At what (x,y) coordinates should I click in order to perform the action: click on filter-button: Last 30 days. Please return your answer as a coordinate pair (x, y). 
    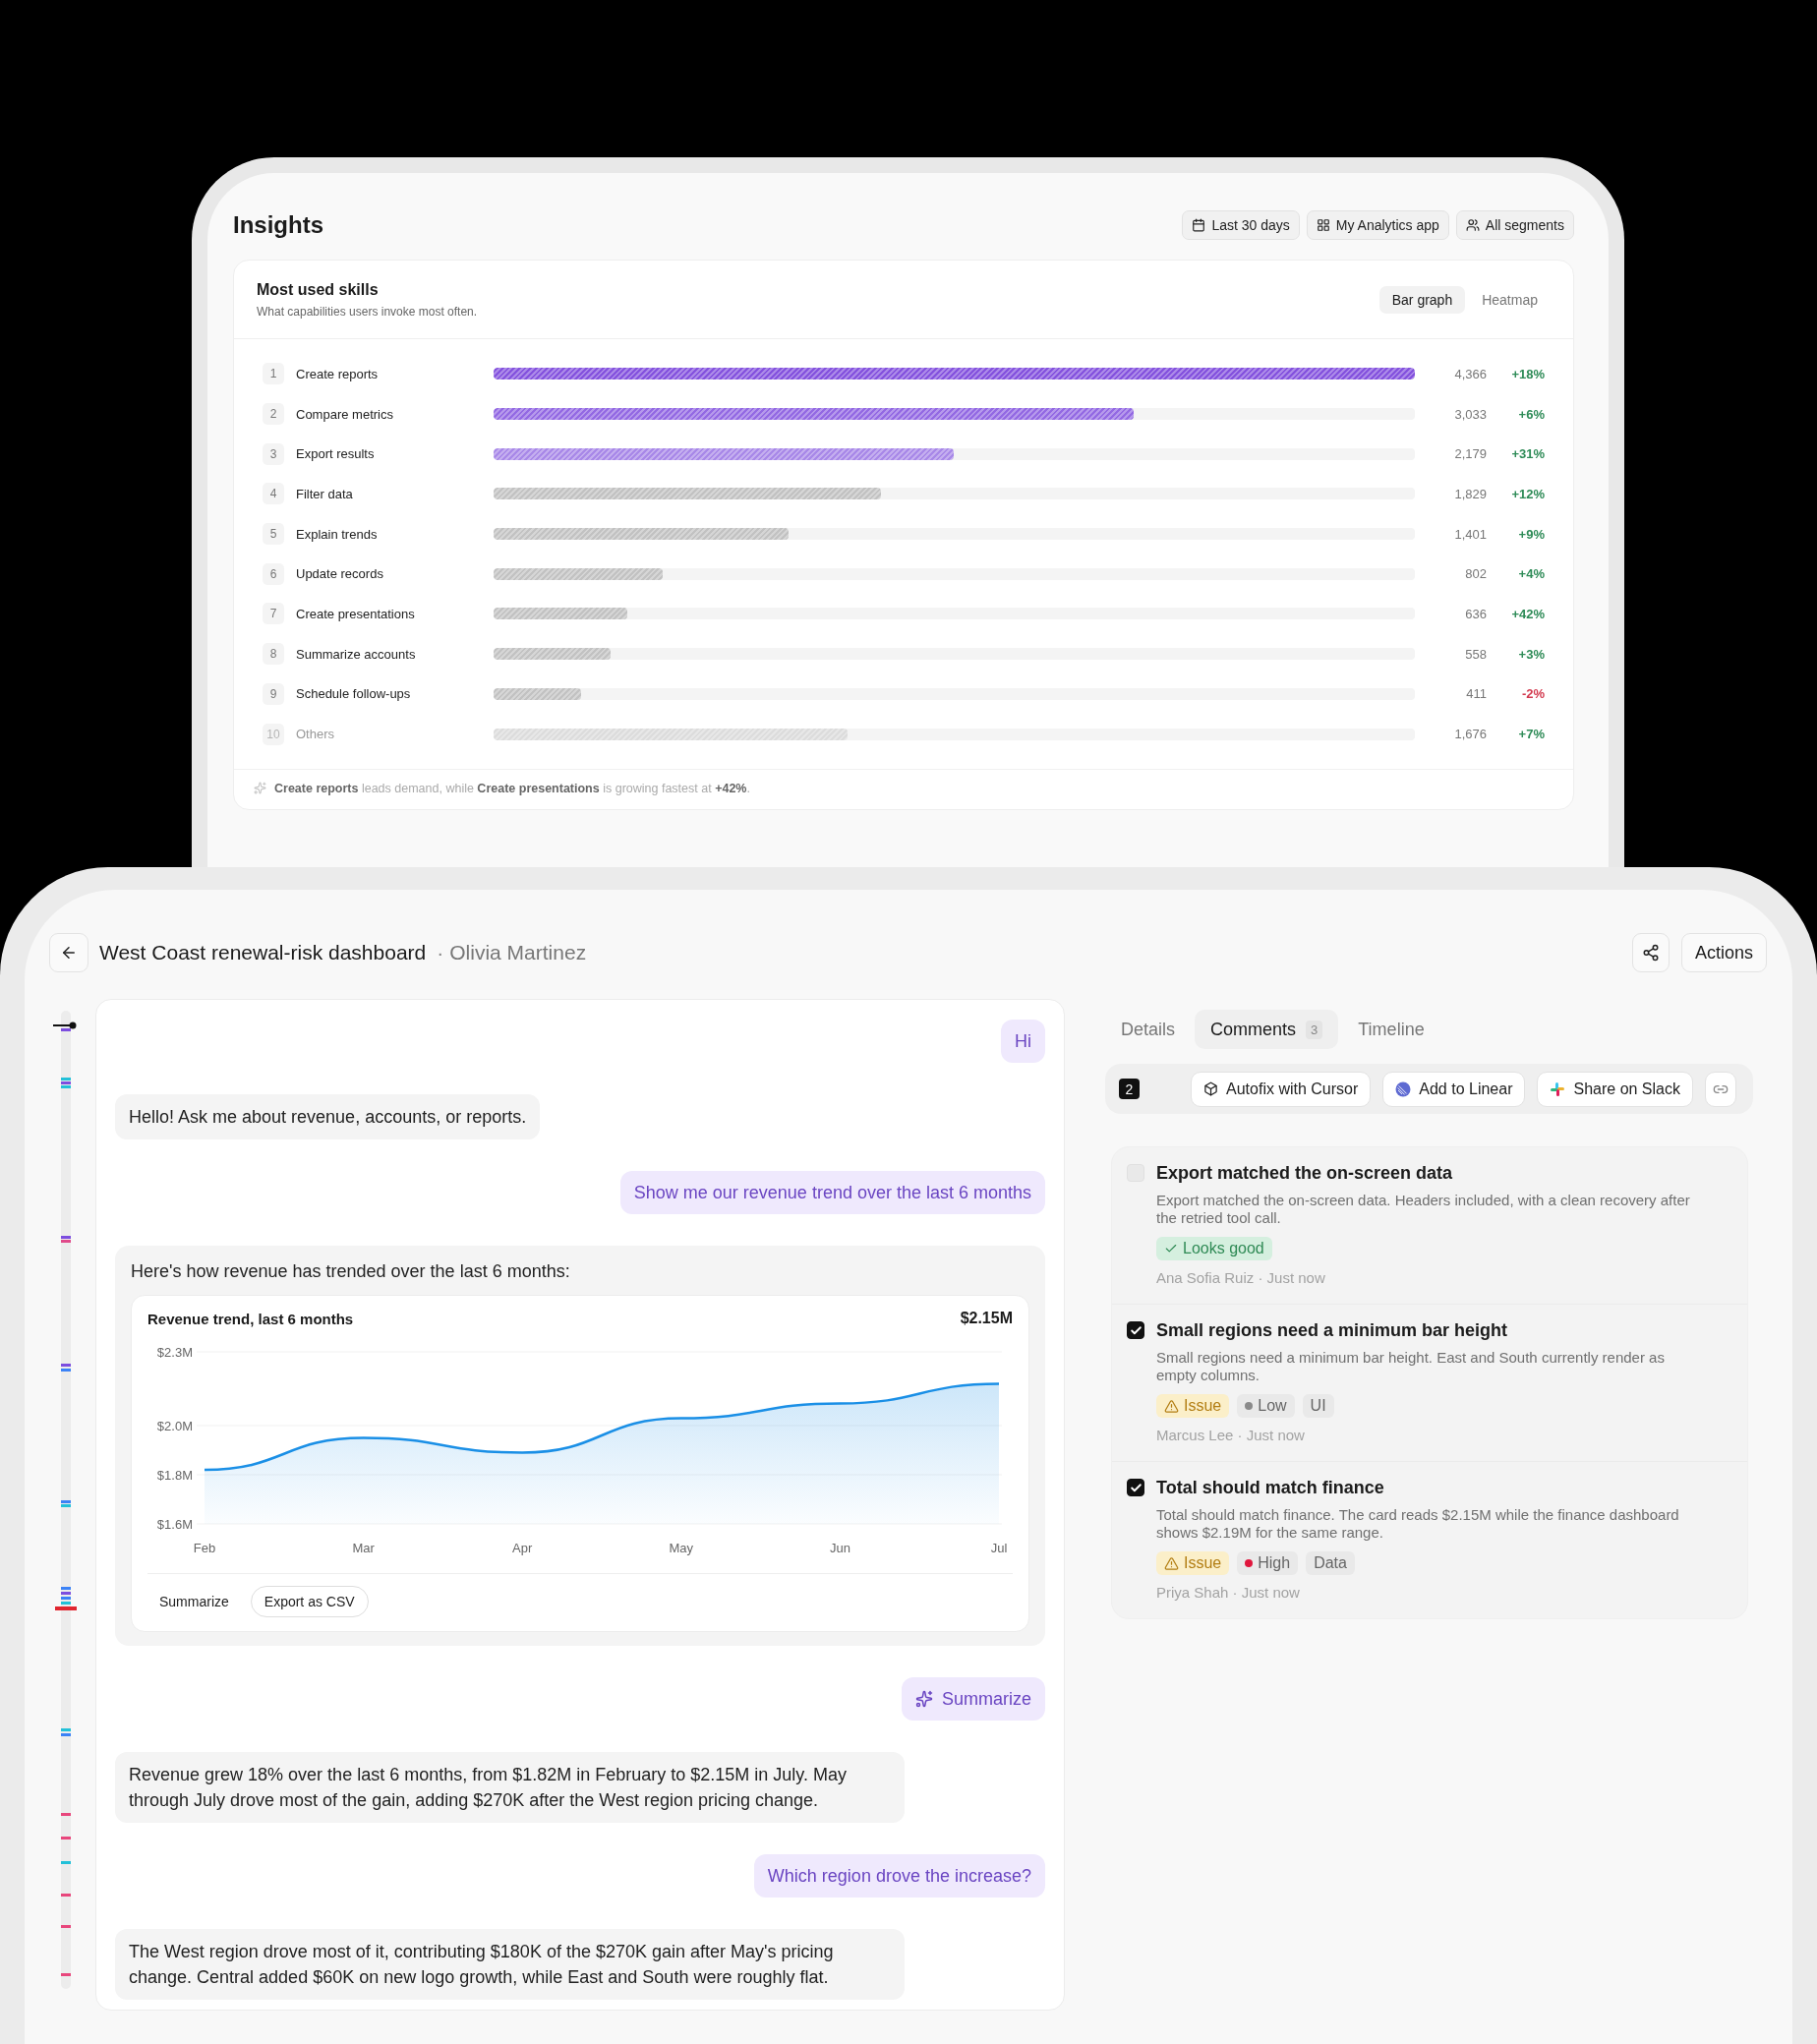
    Looking at the image, I should click on (1241, 225).